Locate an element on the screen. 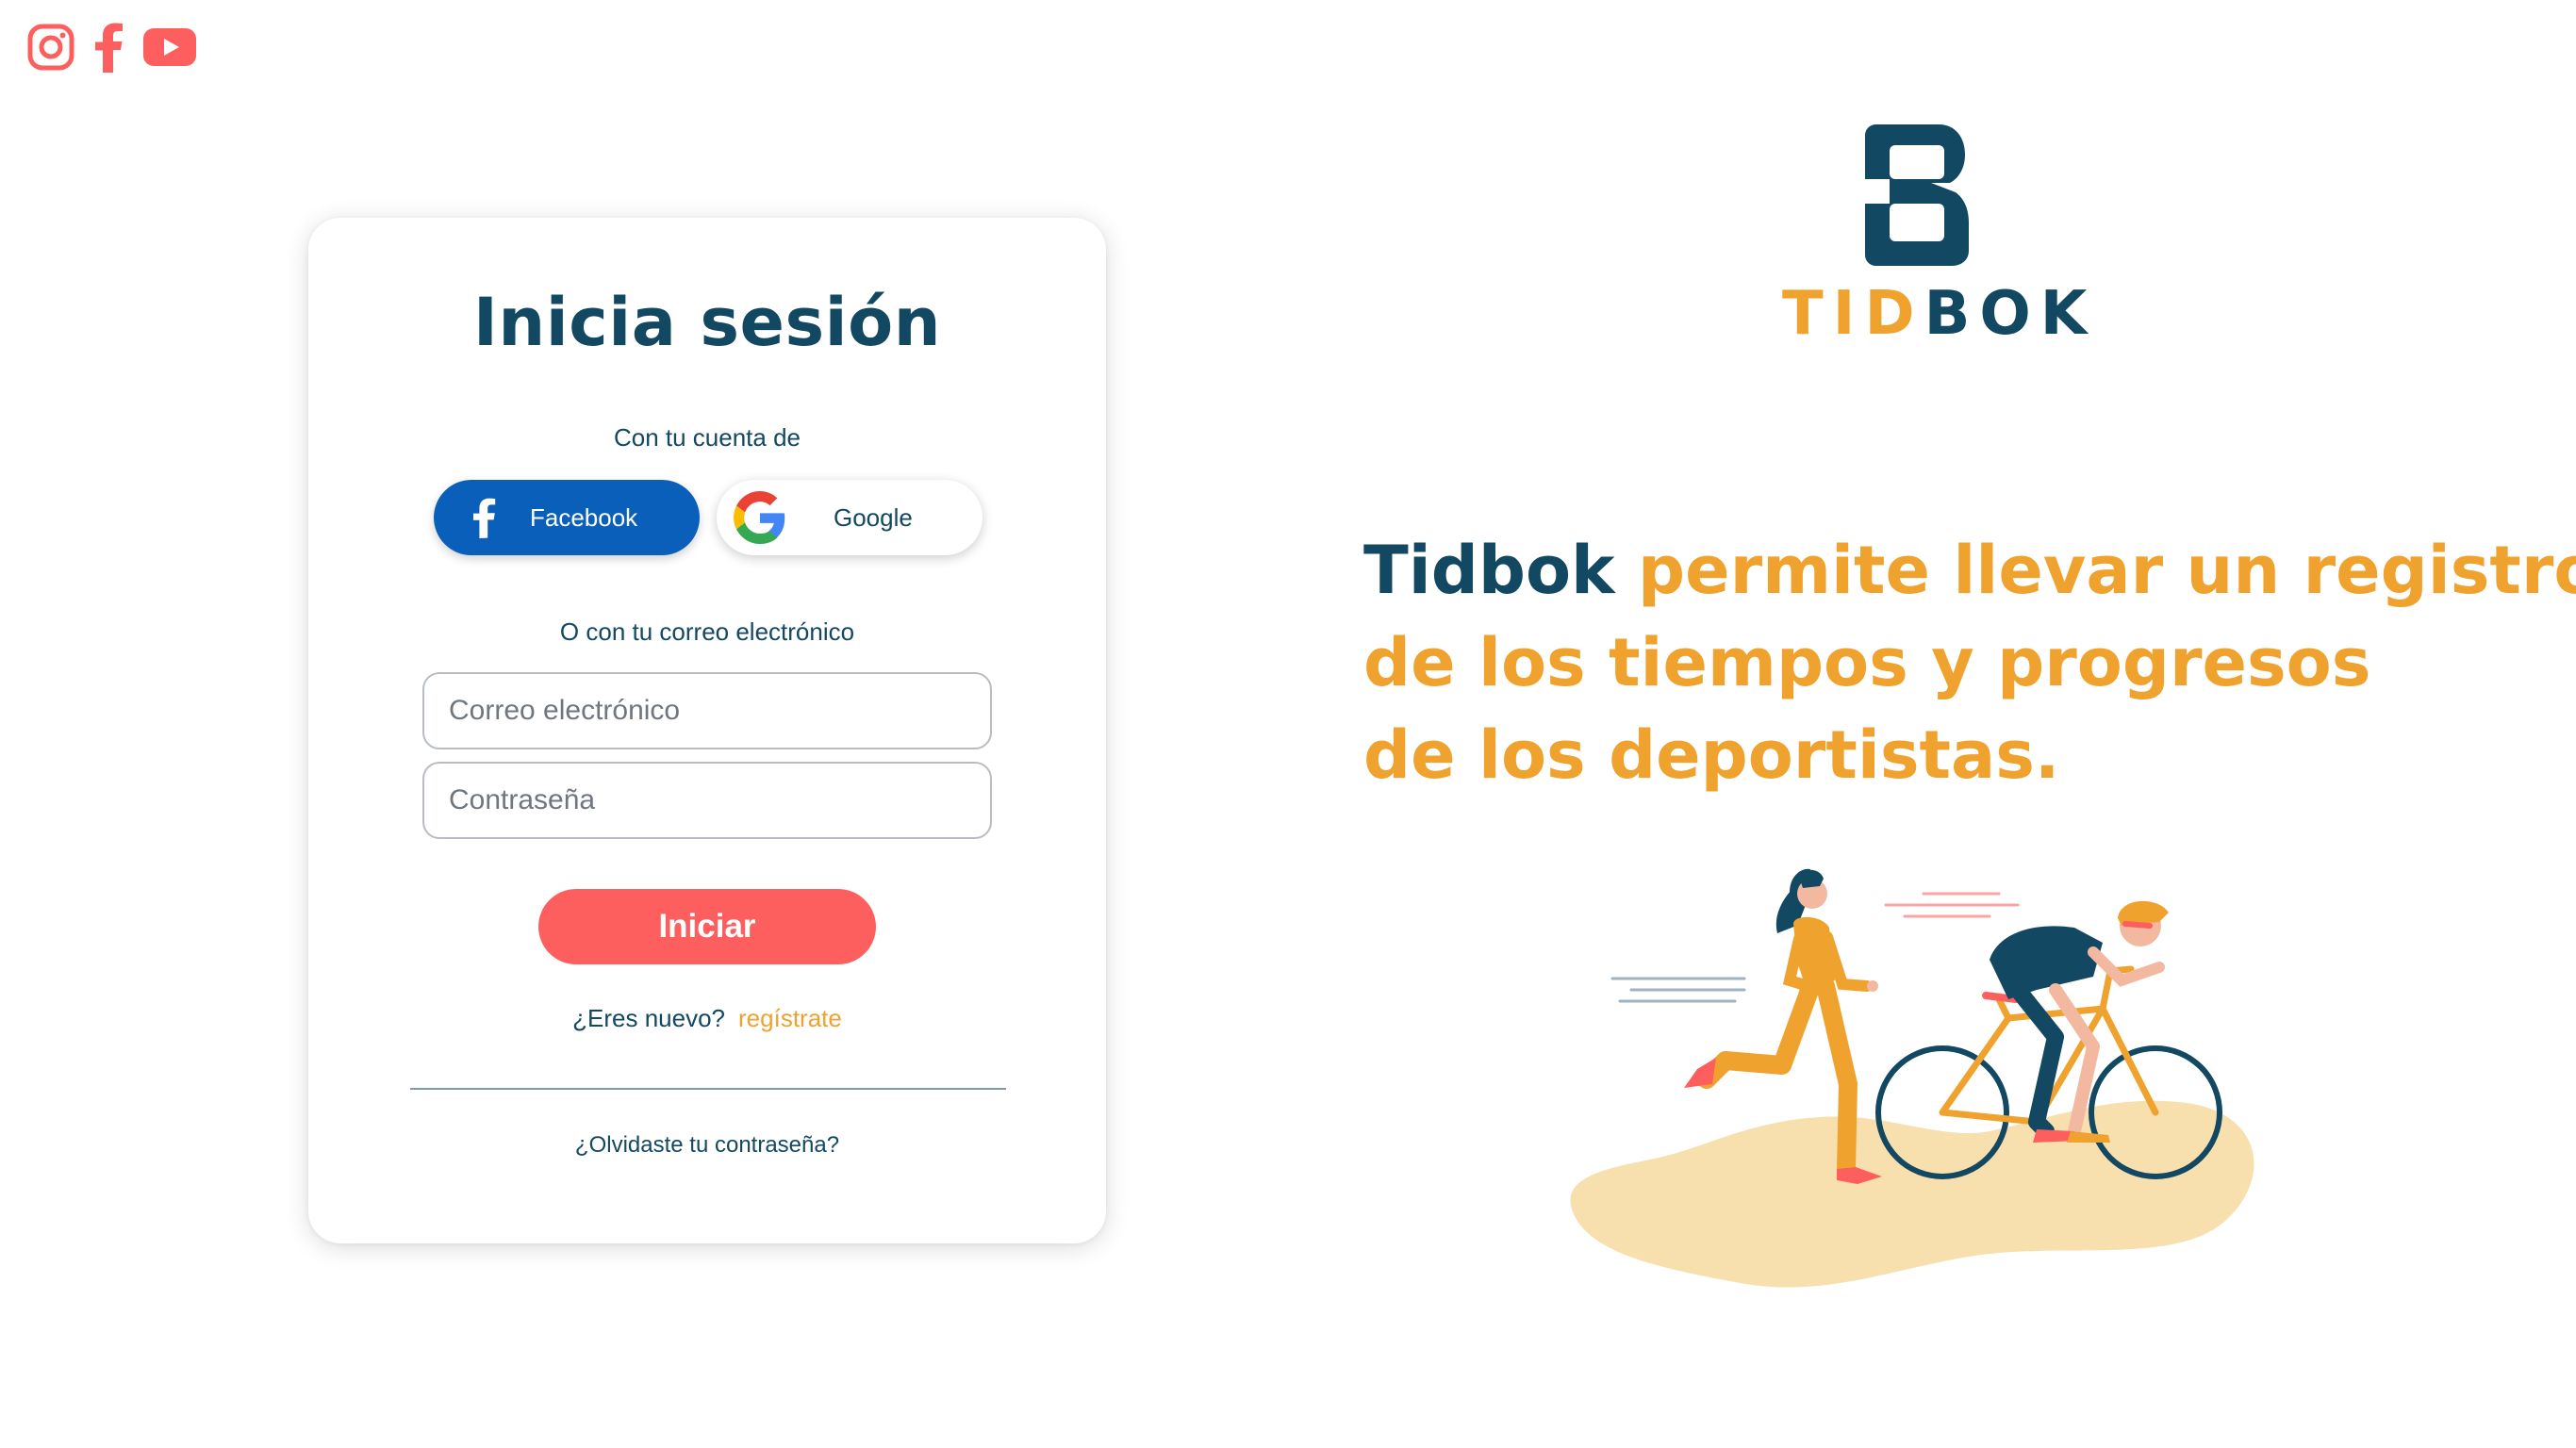 This screenshot has height=1448, width=2576. tagline-brand: Tidbok is located at coordinates (1489, 570).